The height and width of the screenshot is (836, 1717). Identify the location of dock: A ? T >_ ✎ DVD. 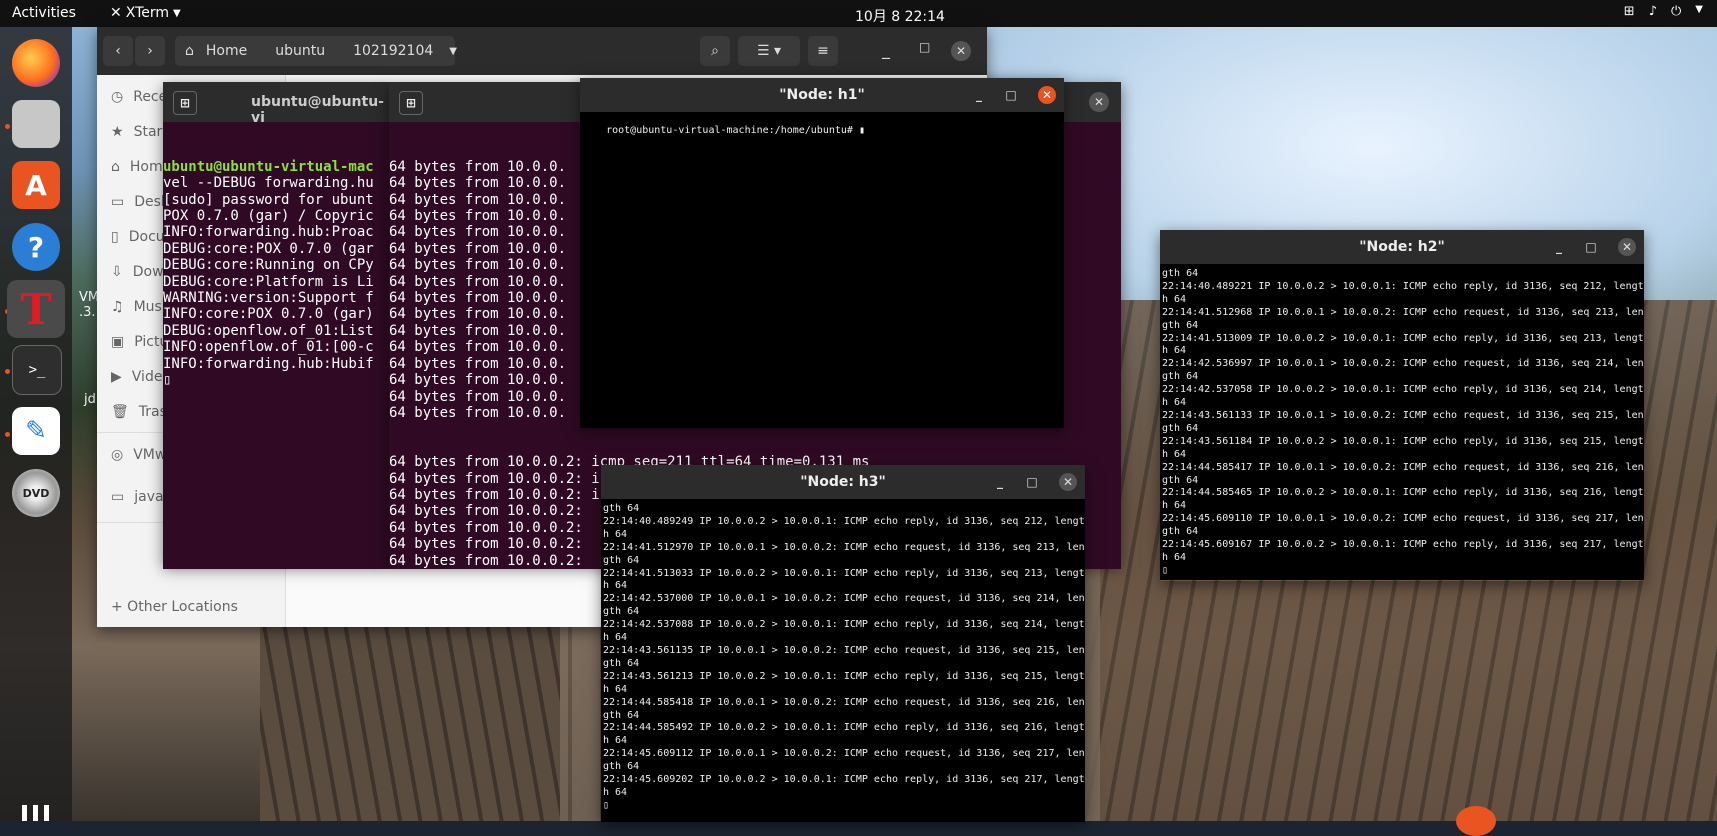
(36, 424).